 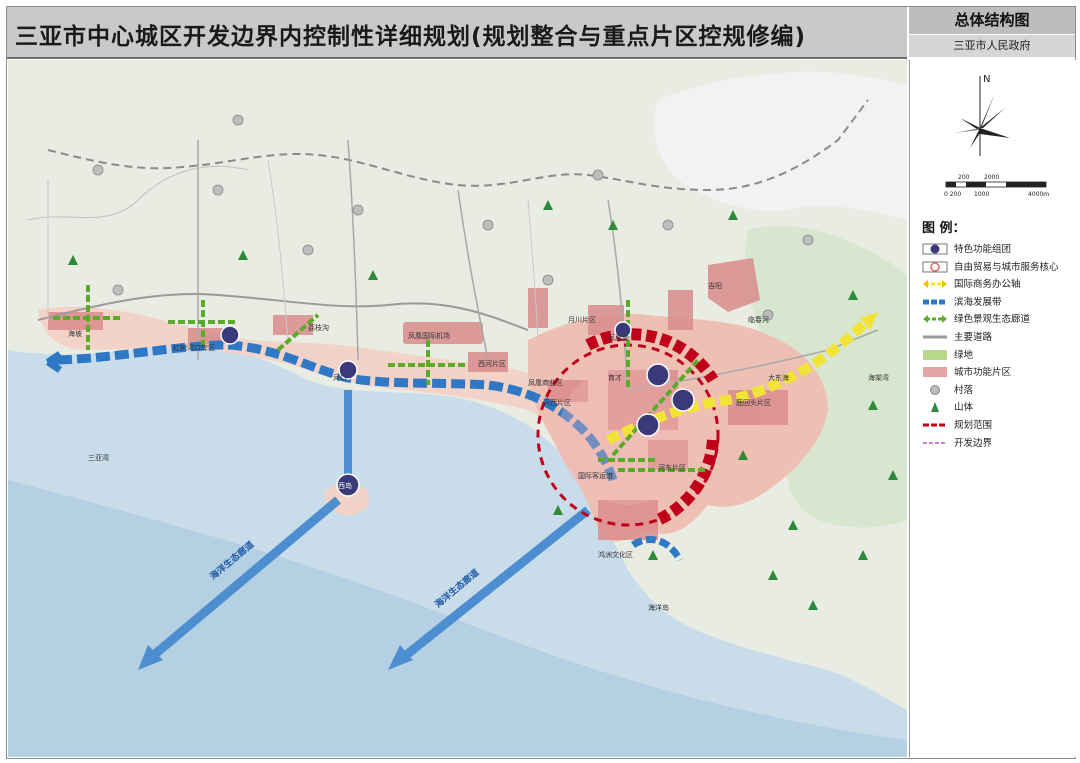 What do you see at coordinates (983, 249) in the screenshot?
I see `legend-label: 特色功能组团` at bounding box center [983, 249].